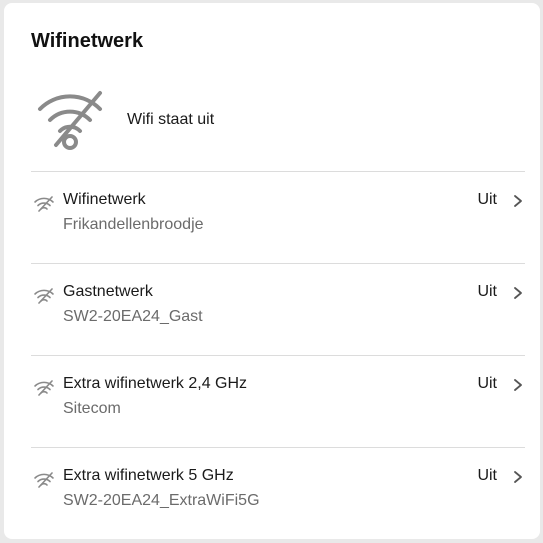  I want to click on network-name: Gastnetwerk, so click(108, 291).